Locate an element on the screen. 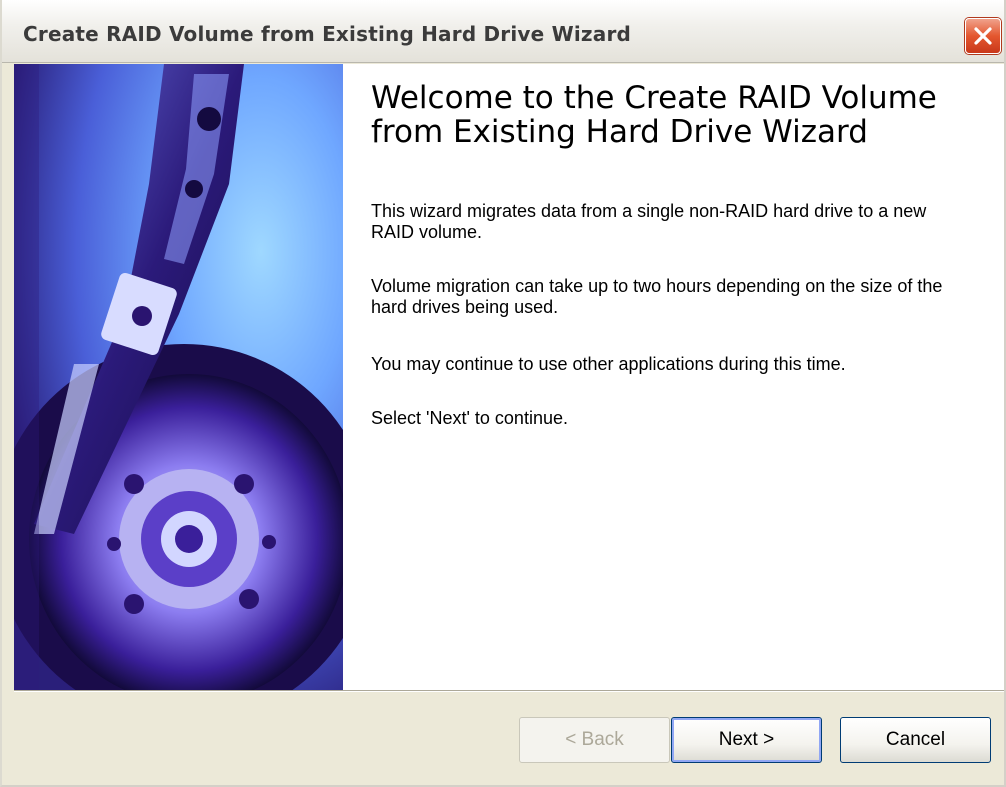 The height and width of the screenshot is (787, 1006). close-button is located at coordinates (983, 36).